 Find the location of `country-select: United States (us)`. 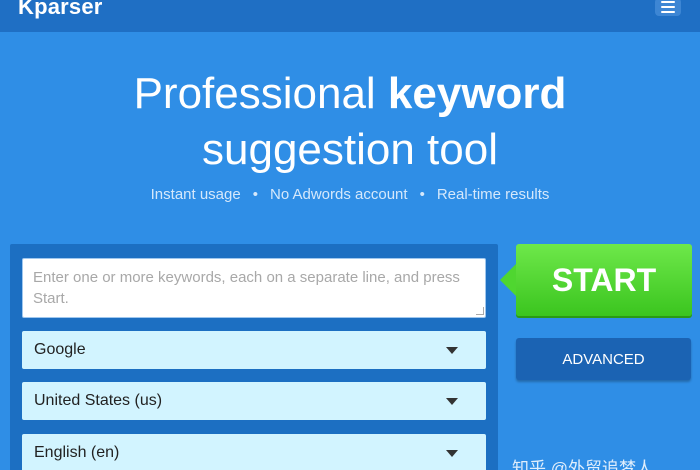

country-select: United States (us) is located at coordinates (254, 401).